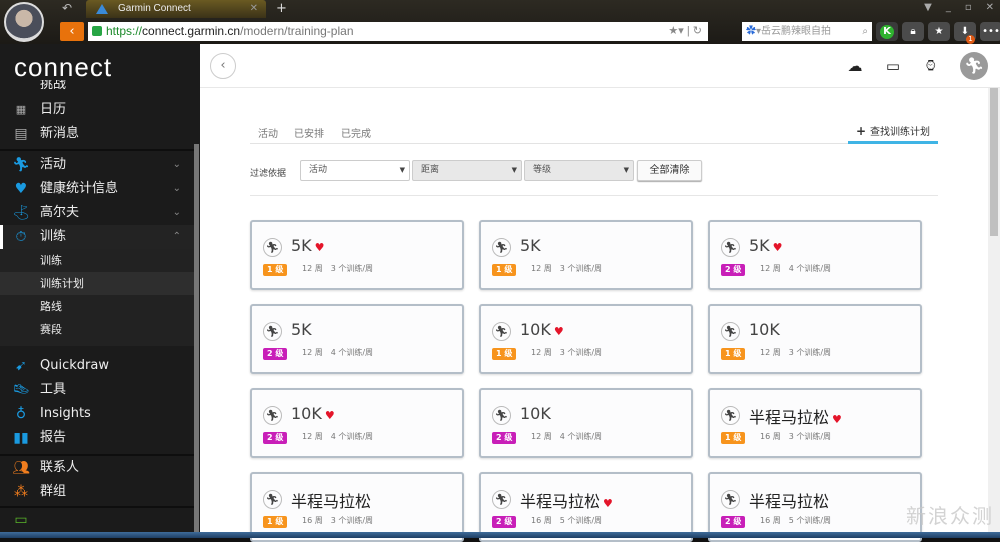 This screenshot has height=542, width=1000. What do you see at coordinates (913, 31) in the screenshot?
I see `lock-extension-button: 🔒︎` at bounding box center [913, 31].